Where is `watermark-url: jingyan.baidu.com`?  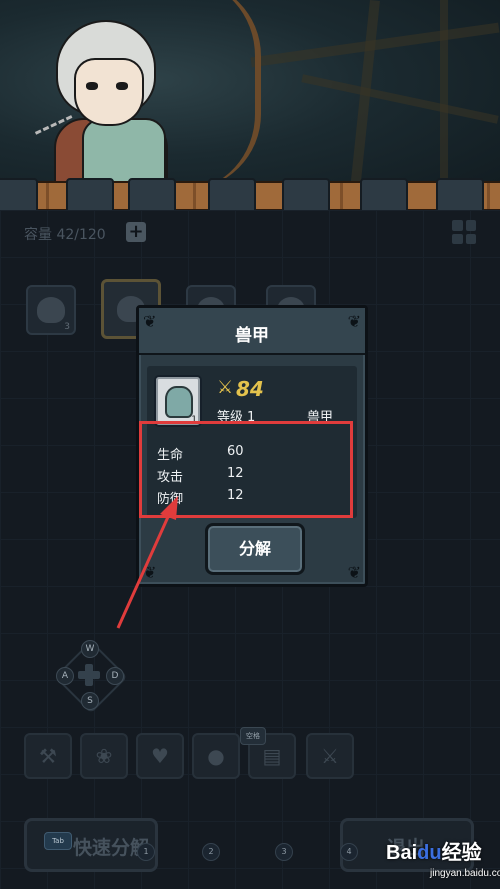 watermark-url: jingyan.baidu.com is located at coordinates (465, 873).